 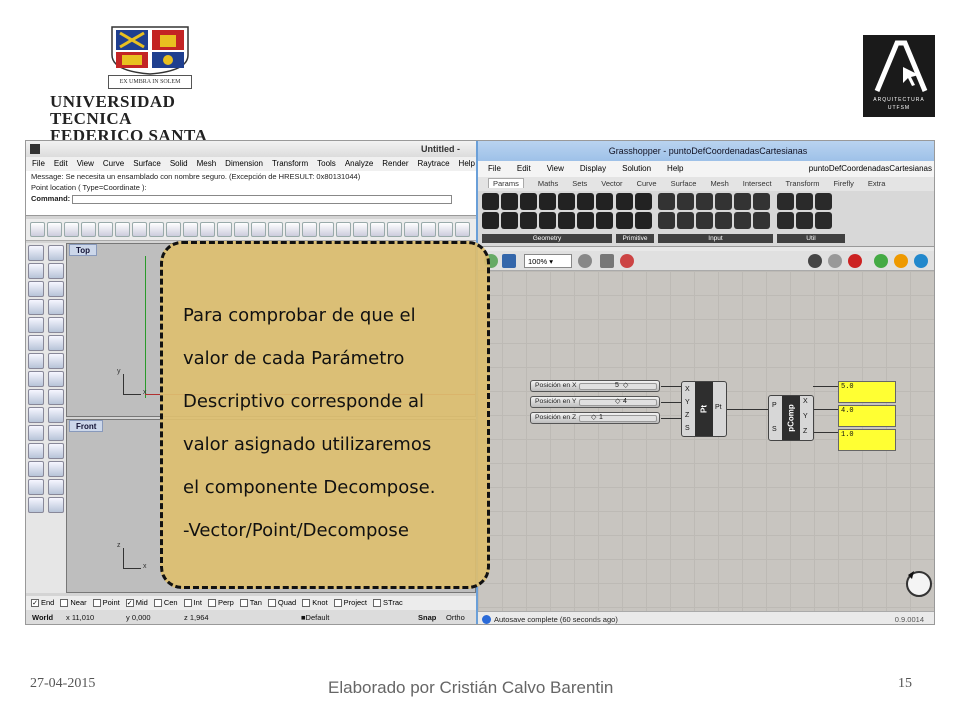 I want to click on gh-zoom-select: 100% ▾, so click(x=548, y=261).